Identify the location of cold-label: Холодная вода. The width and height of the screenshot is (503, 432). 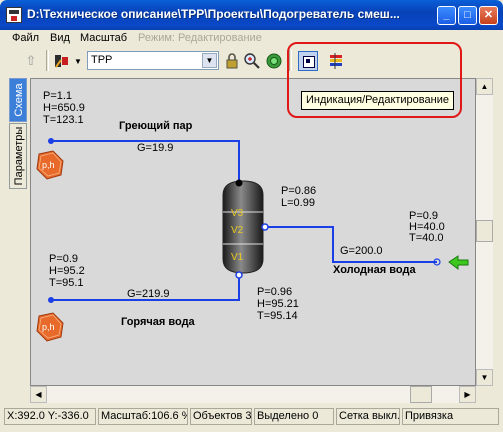
(374, 270).